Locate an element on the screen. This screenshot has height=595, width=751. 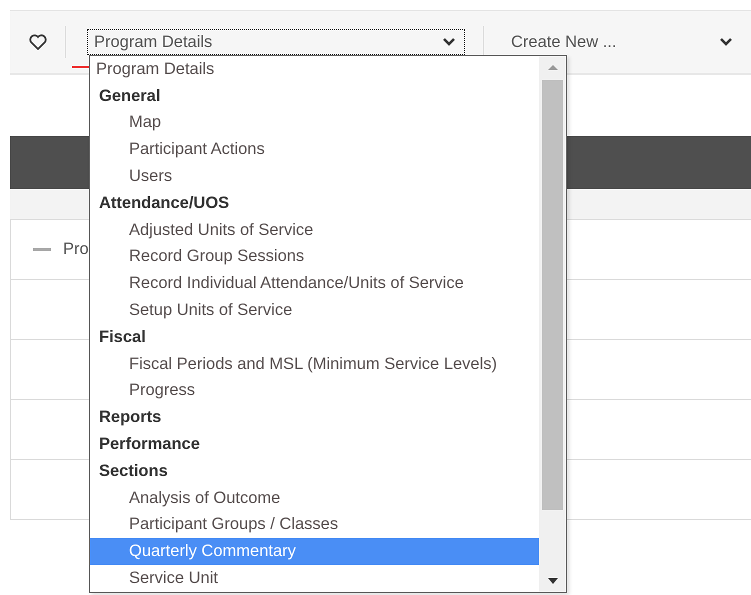
dropdown-option: Participant Actions is located at coordinates (314, 150).